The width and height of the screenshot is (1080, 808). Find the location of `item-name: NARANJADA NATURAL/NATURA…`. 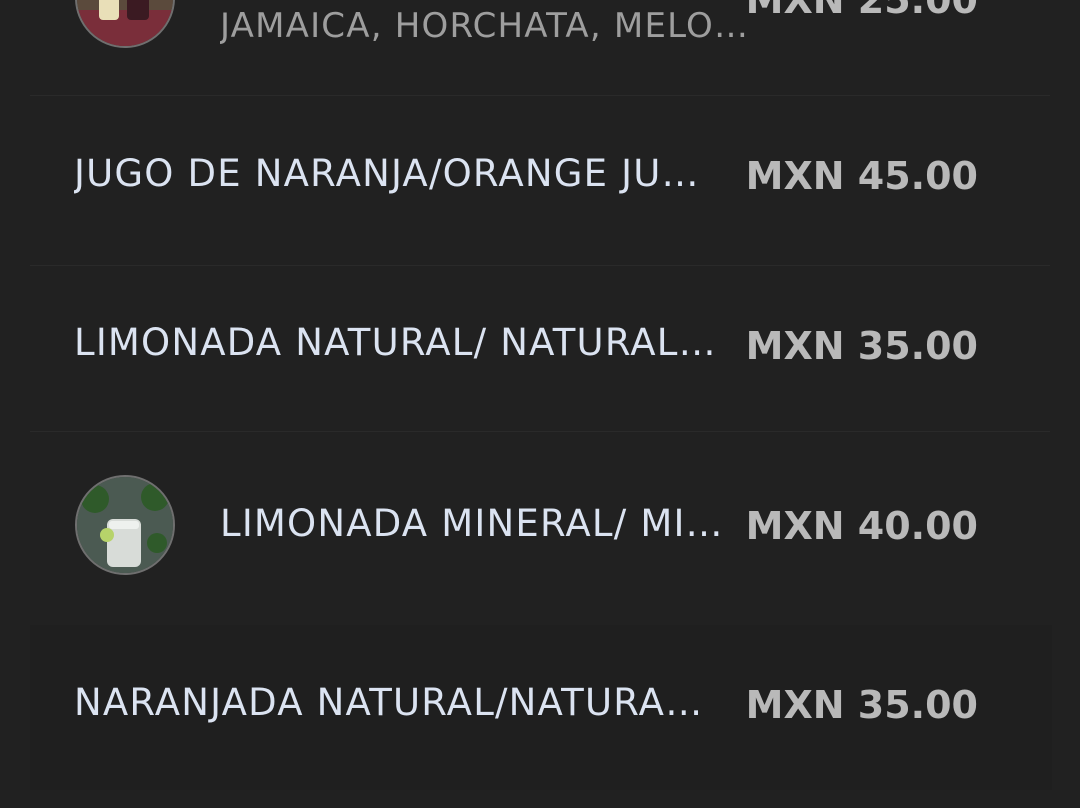

item-name: NARANJADA NATURAL/NATURA… is located at coordinates (389, 702).